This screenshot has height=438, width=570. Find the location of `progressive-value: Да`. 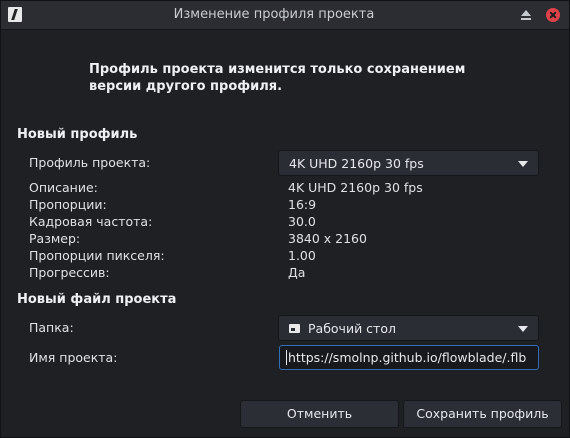

progressive-value: Да is located at coordinates (297, 272).